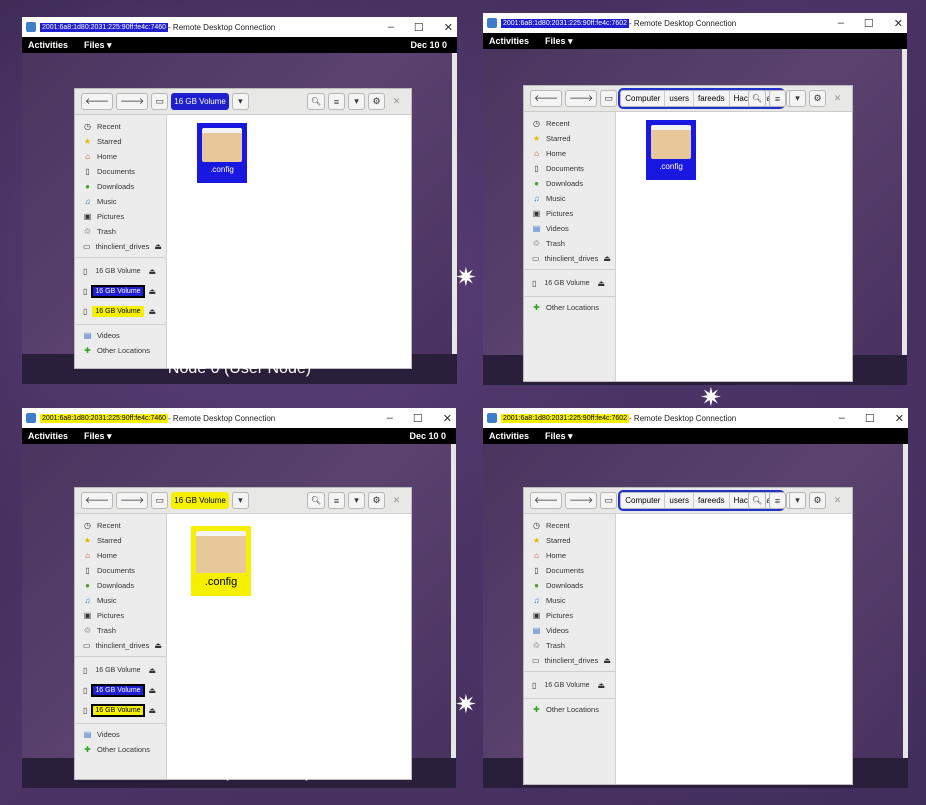 The image size is (926, 805). Describe the element at coordinates (120, 231) in the screenshot. I see `sidebar-item-trash: ♲ Trash` at that location.